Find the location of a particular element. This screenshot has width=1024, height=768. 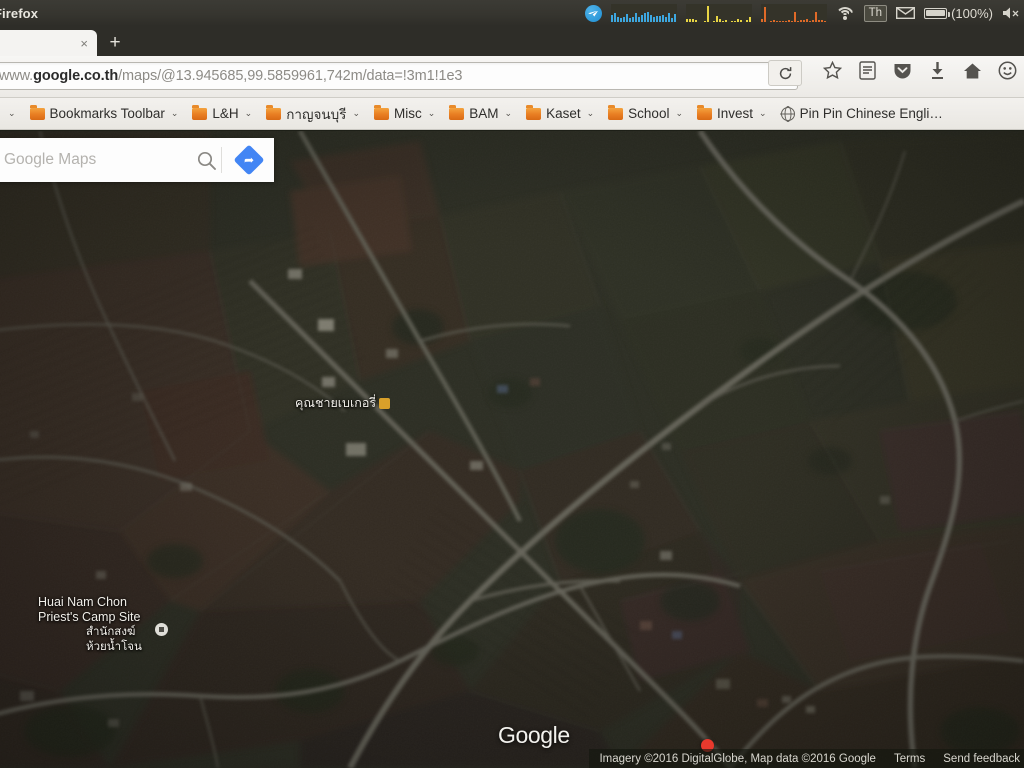

bookmark-item-lh: L&H ⌄ is located at coordinates (222, 114).